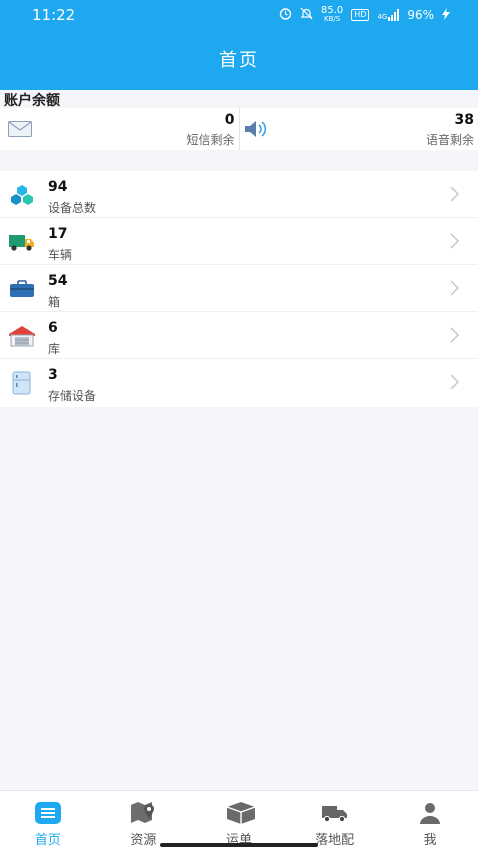 This screenshot has height=851, width=478. What do you see at coordinates (393, 15) in the screenshot?
I see `signal-icon` at bounding box center [393, 15].